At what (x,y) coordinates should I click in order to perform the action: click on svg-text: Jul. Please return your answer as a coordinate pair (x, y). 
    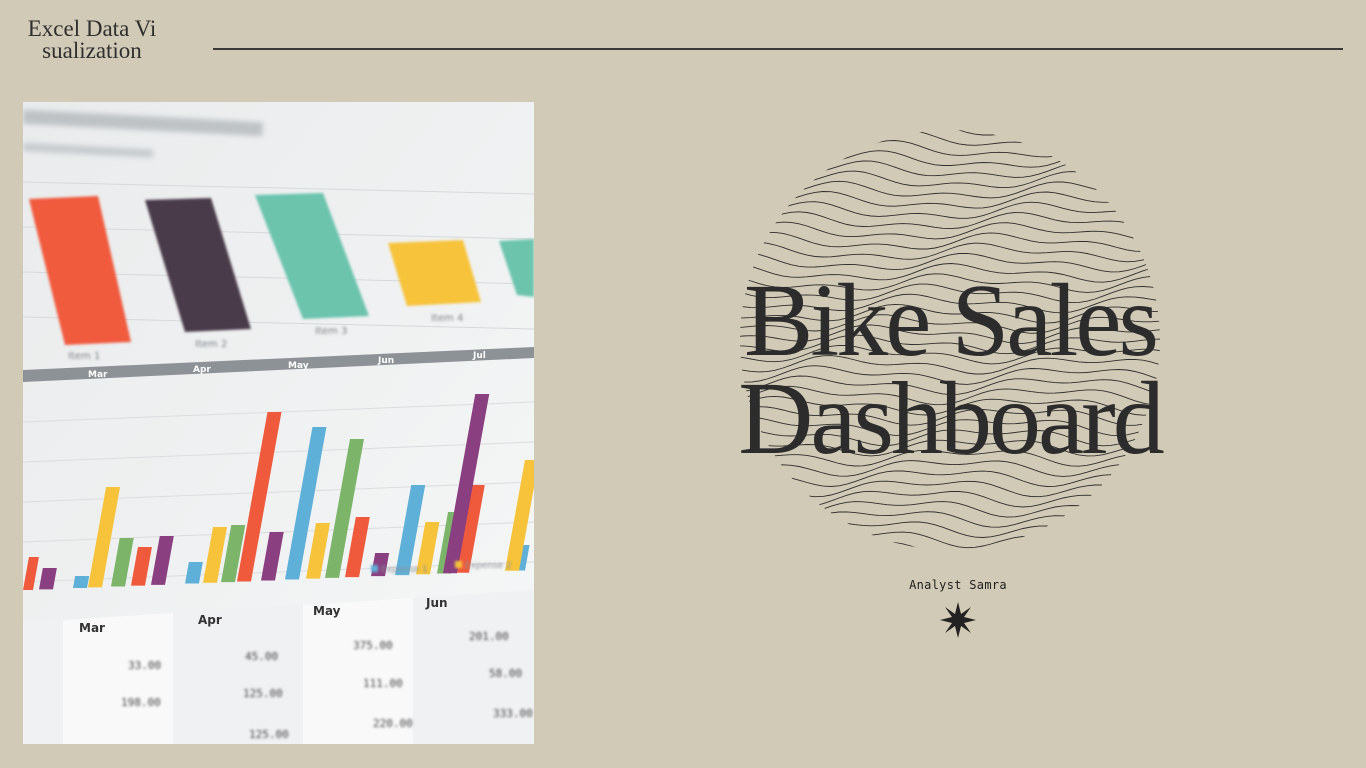
    Looking at the image, I should click on (479, 356).